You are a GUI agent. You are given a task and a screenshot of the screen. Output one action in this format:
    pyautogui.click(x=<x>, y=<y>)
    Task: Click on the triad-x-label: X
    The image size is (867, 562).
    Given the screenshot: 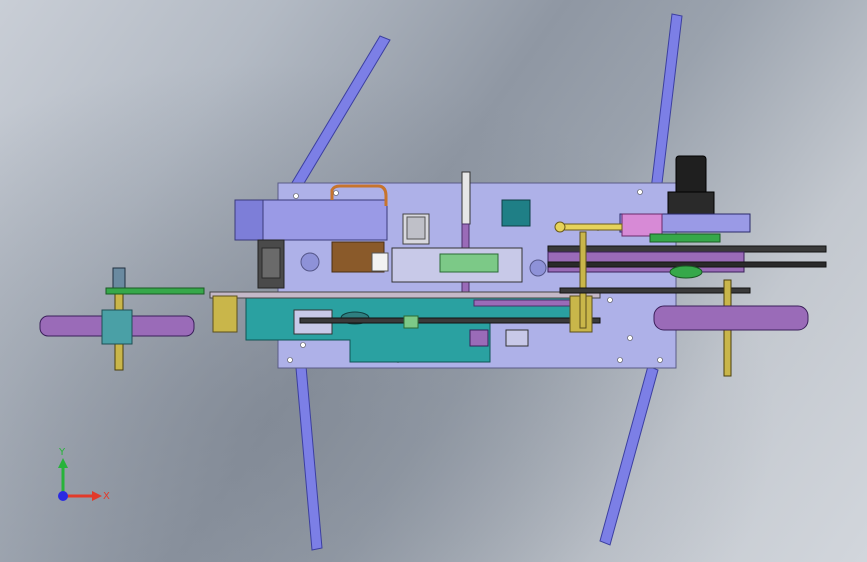 What is the action you would take?
    pyautogui.click(x=106, y=496)
    